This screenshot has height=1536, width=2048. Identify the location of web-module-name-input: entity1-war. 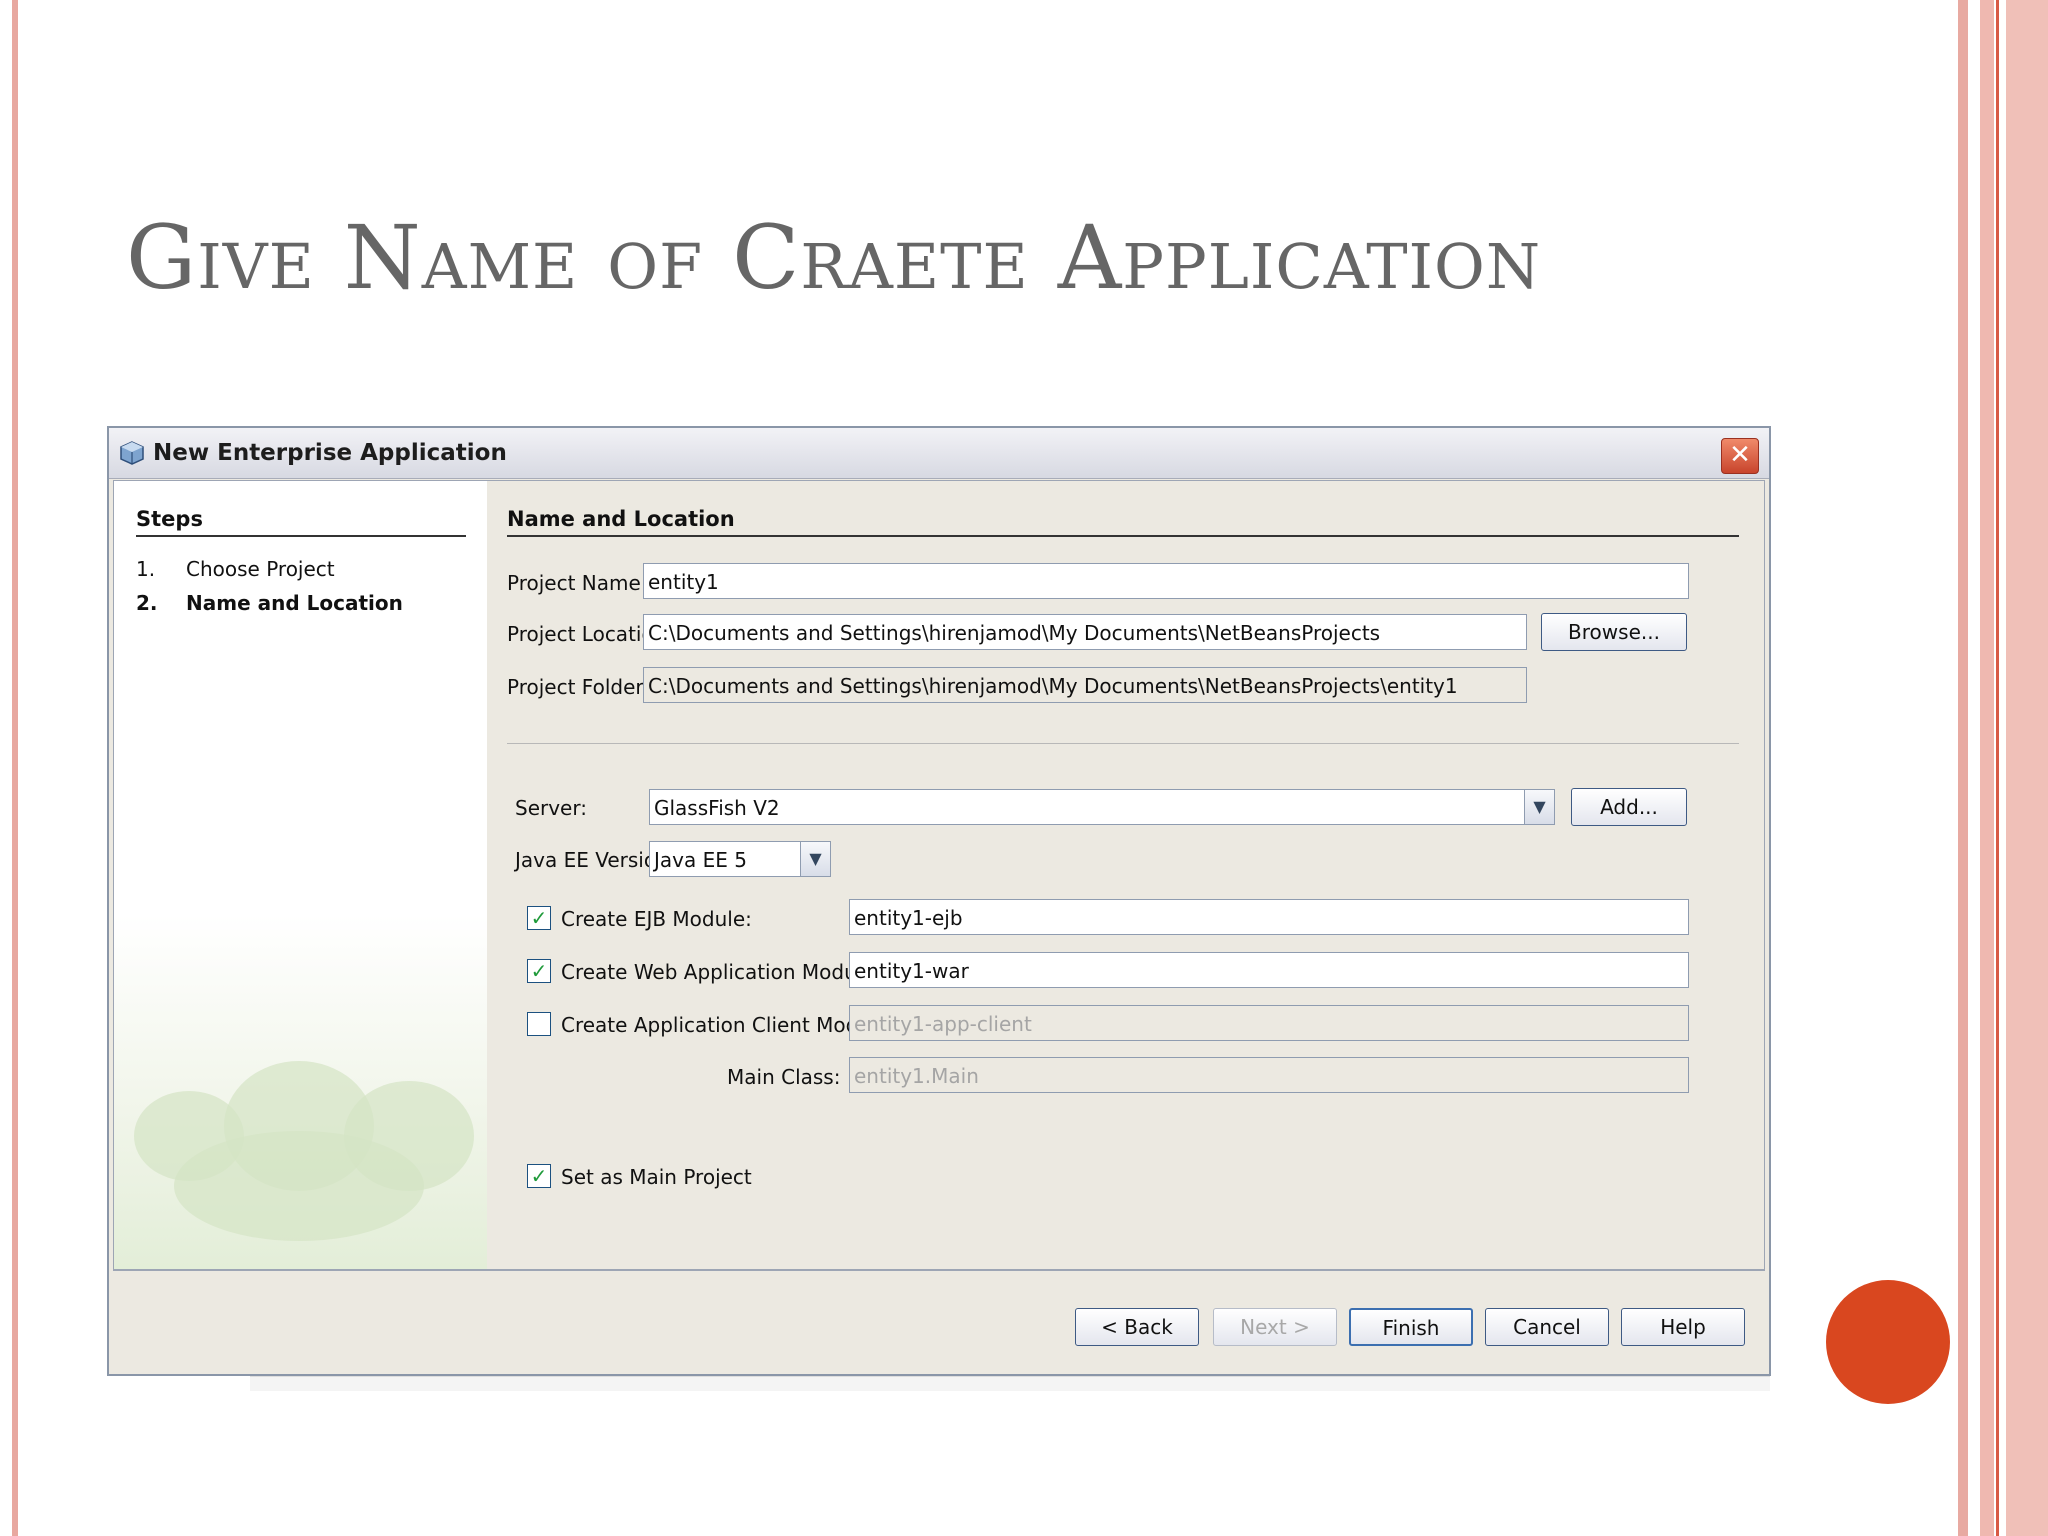
(1269, 970).